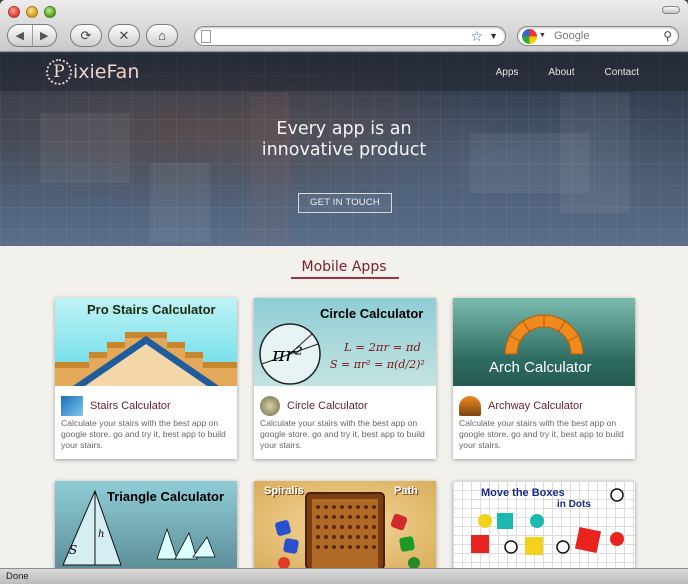  I want to click on status-bar: Done, so click(344, 576).